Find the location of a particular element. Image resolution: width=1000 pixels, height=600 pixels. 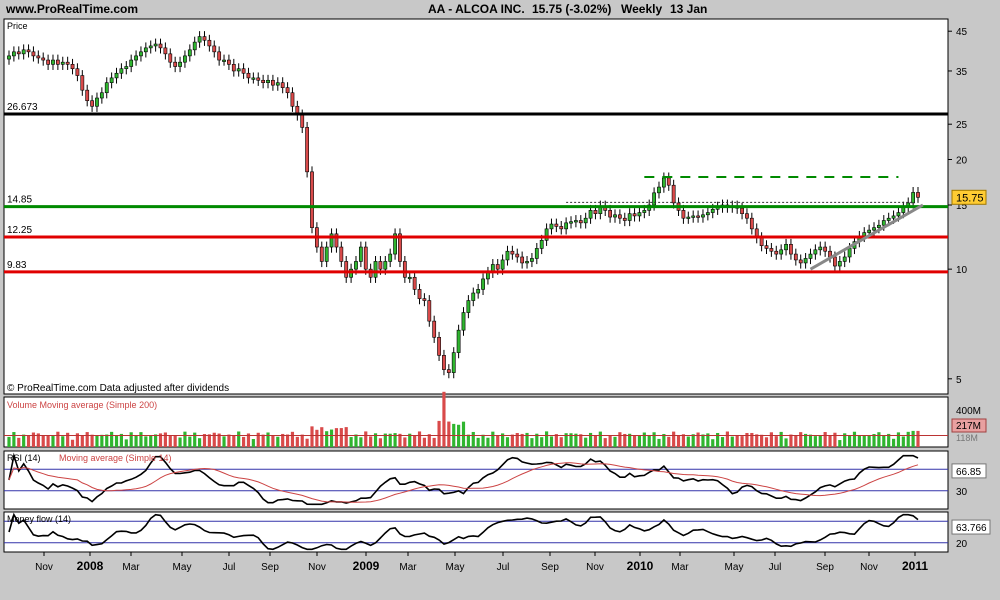

price-tick-label: 35 is located at coordinates (962, 72).